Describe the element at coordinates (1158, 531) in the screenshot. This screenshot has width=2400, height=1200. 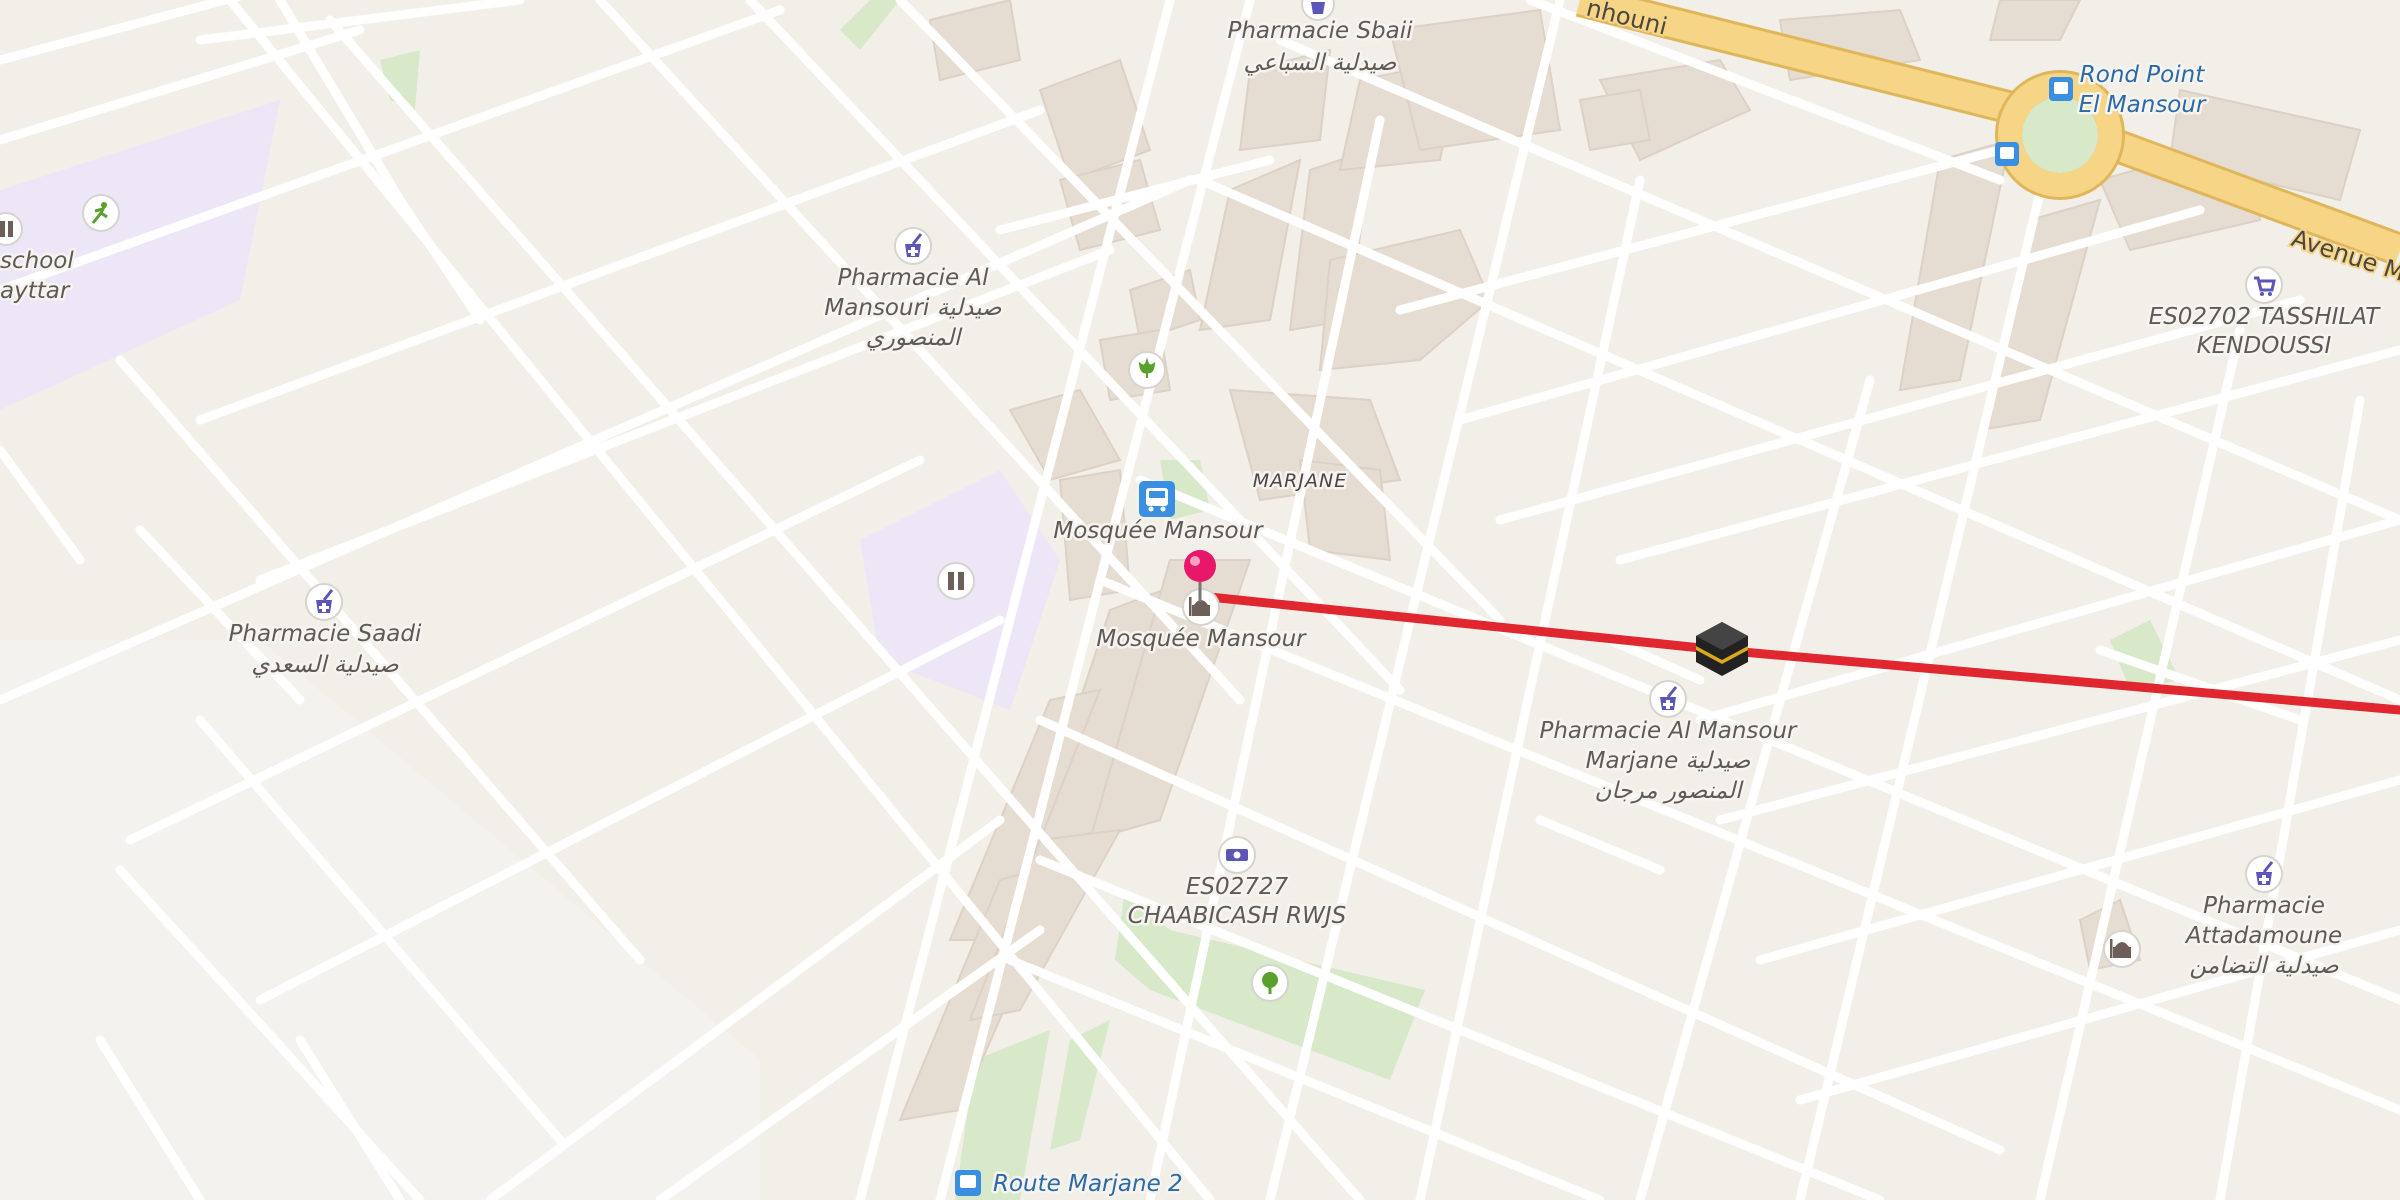
I see `label-mosquee-stop: Mosquée Mansour` at that location.